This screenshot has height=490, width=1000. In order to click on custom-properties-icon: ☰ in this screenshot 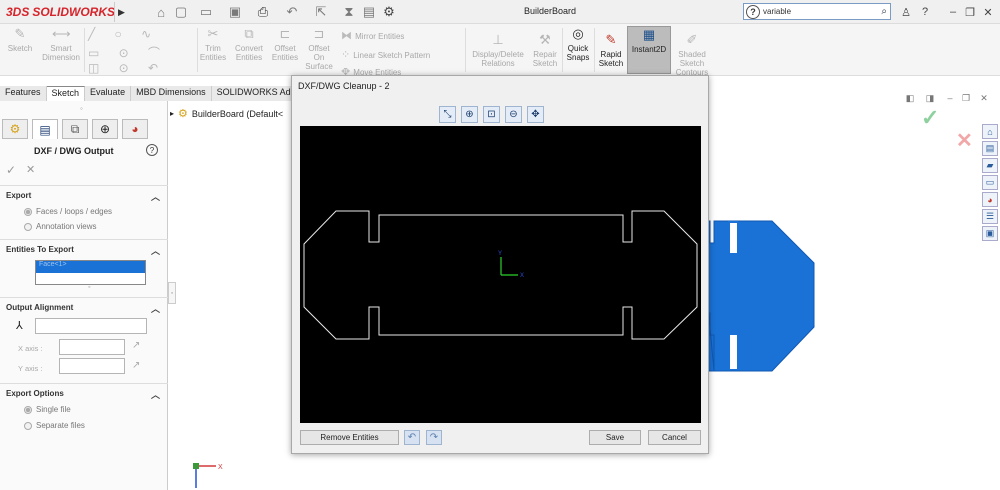, I will do `click(990, 216)`.